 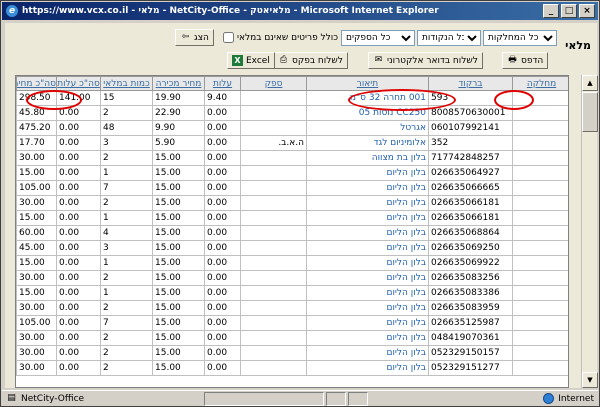 I want to click on points-select: כל הנקודות, so click(x=449, y=38).